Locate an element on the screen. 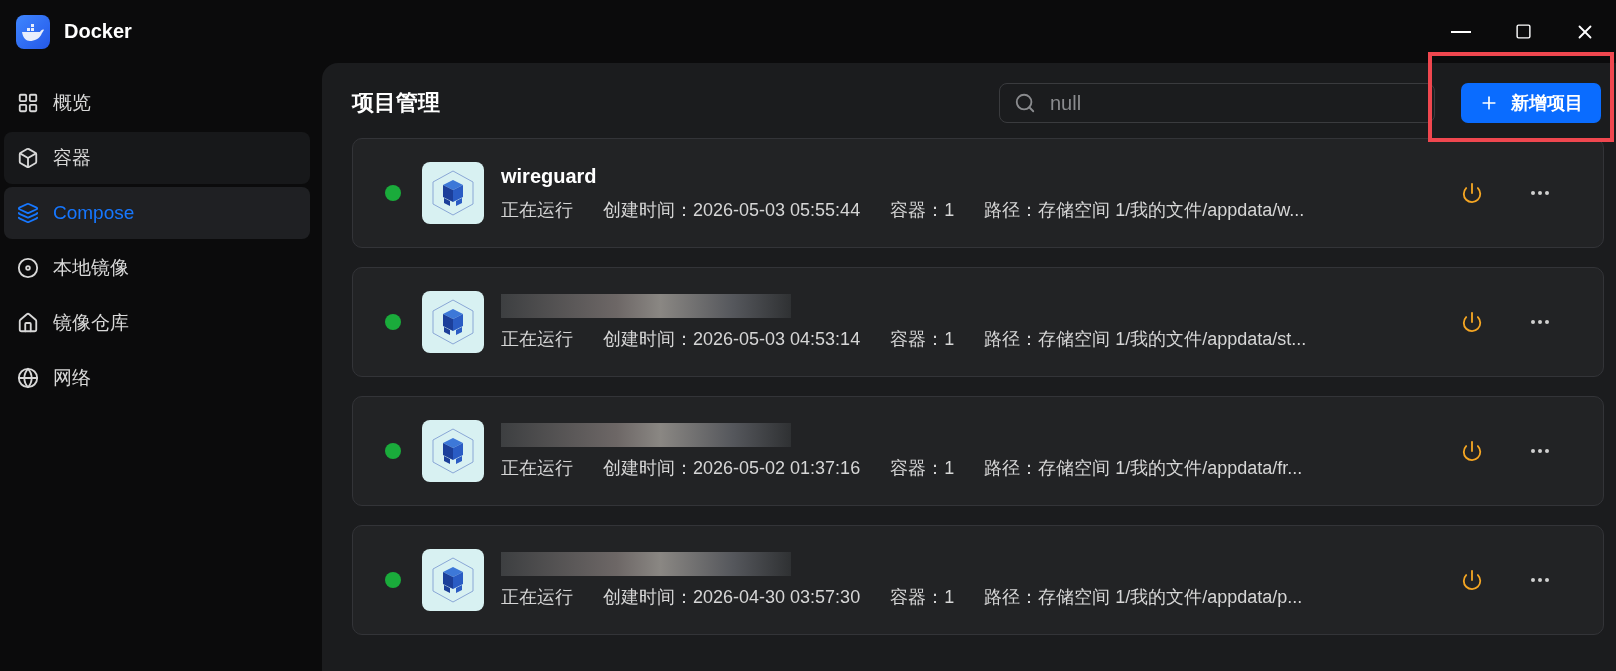 The image size is (1616, 671). search-input: null is located at coordinates (1230, 103).